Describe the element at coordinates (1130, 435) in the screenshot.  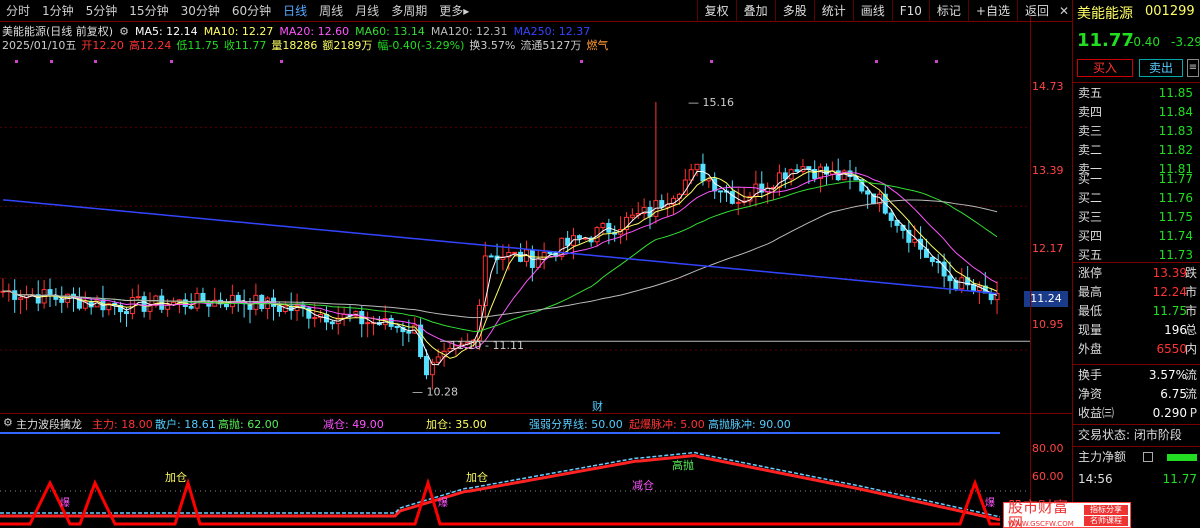
I see `trade-state: 交易状态: 闭市阶段` at that location.